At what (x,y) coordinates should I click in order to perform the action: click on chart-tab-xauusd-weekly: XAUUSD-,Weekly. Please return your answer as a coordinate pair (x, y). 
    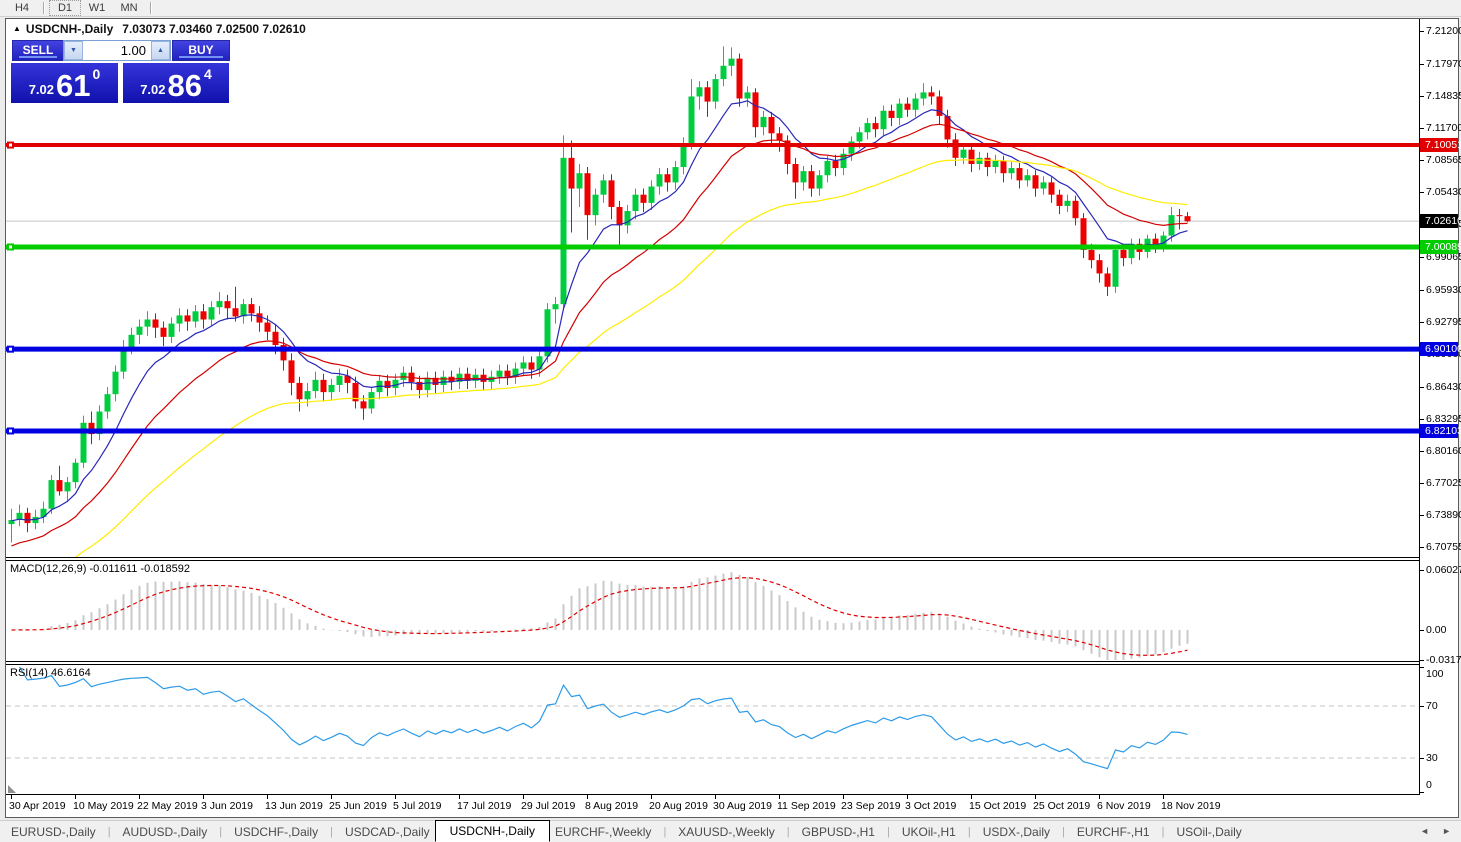
    Looking at the image, I should click on (726, 832).